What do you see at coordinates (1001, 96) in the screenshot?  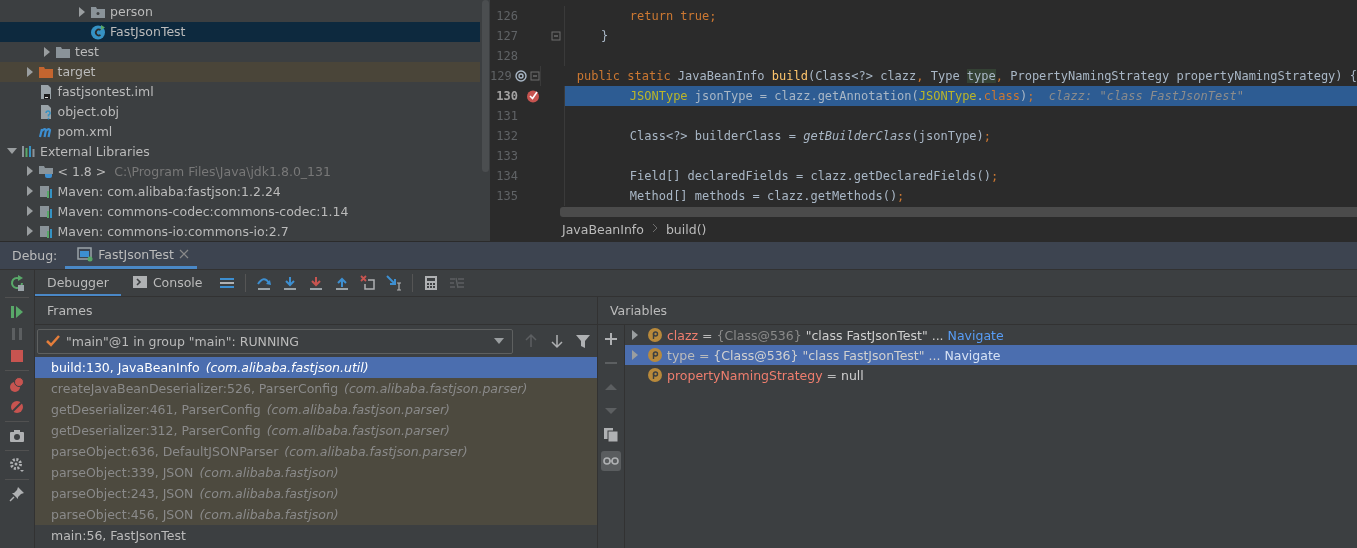 I see `code-text: class` at bounding box center [1001, 96].